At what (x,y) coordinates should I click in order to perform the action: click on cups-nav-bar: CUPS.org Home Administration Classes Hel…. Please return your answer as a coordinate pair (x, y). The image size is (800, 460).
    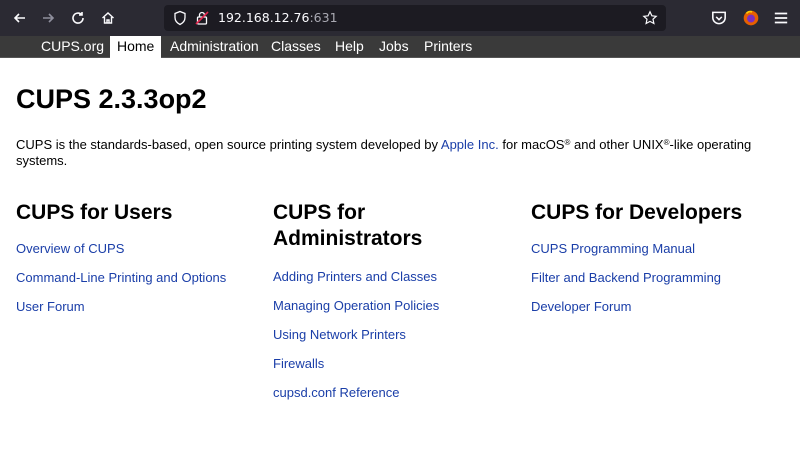
    Looking at the image, I should click on (400, 47).